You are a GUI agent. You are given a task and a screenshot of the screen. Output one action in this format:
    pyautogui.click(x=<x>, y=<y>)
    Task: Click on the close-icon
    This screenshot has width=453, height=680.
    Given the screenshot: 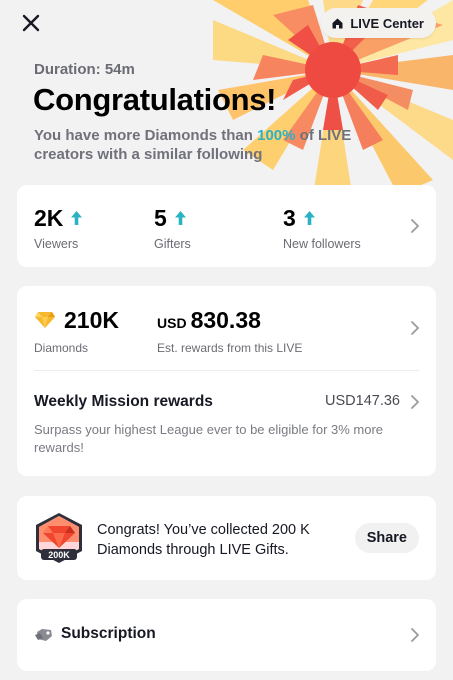 What is the action you would take?
    pyautogui.click(x=31, y=23)
    